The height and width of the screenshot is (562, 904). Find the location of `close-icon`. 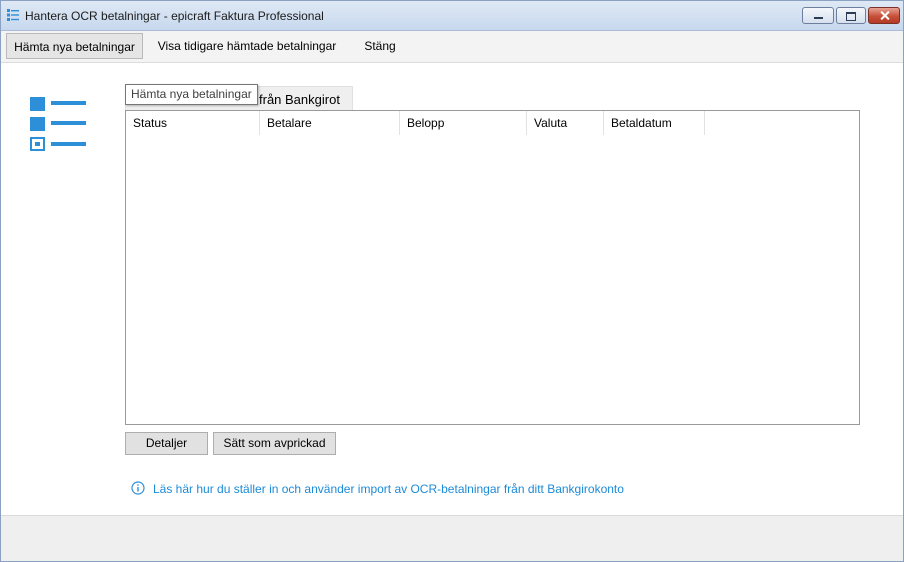

close-icon is located at coordinates (884, 15).